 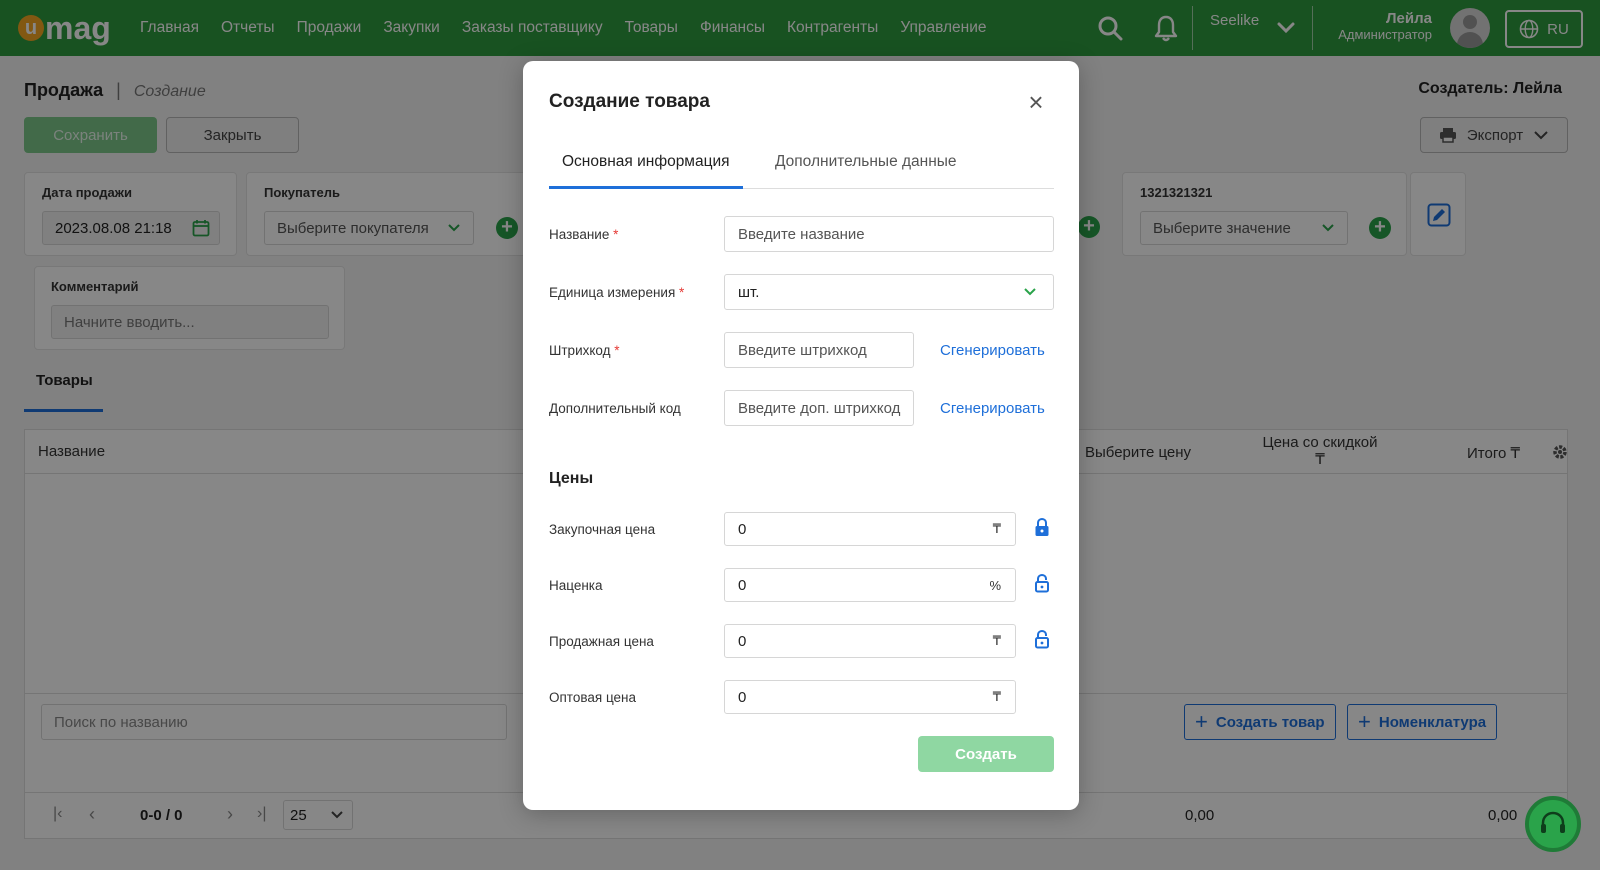 What do you see at coordinates (592, 697) in the screenshot?
I see `wholesale-price-label: Оптовая цена` at bounding box center [592, 697].